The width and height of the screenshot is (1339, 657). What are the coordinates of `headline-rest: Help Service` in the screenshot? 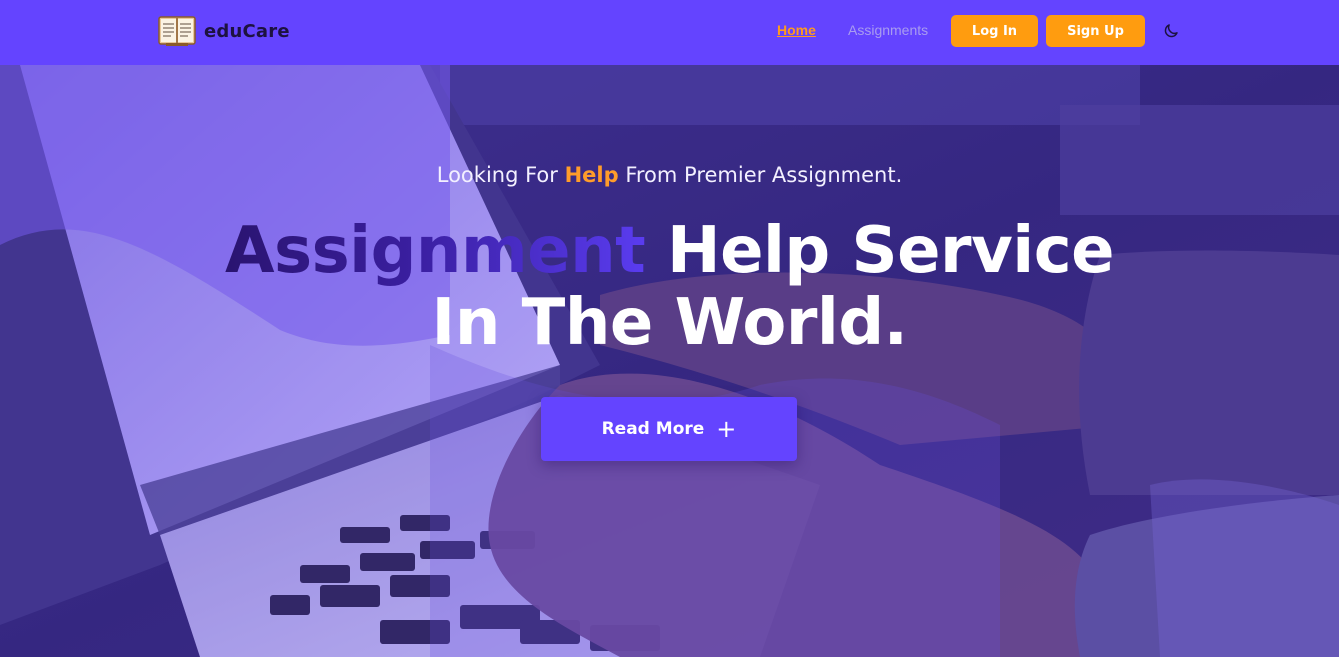 It's located at (880, 251).